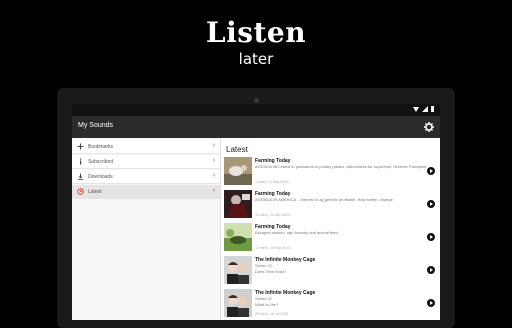 Image resolution: width=512 pixels, height=328 pixels. I want to click on sidebar-item-label: Bookmarks, so click(101, 147).